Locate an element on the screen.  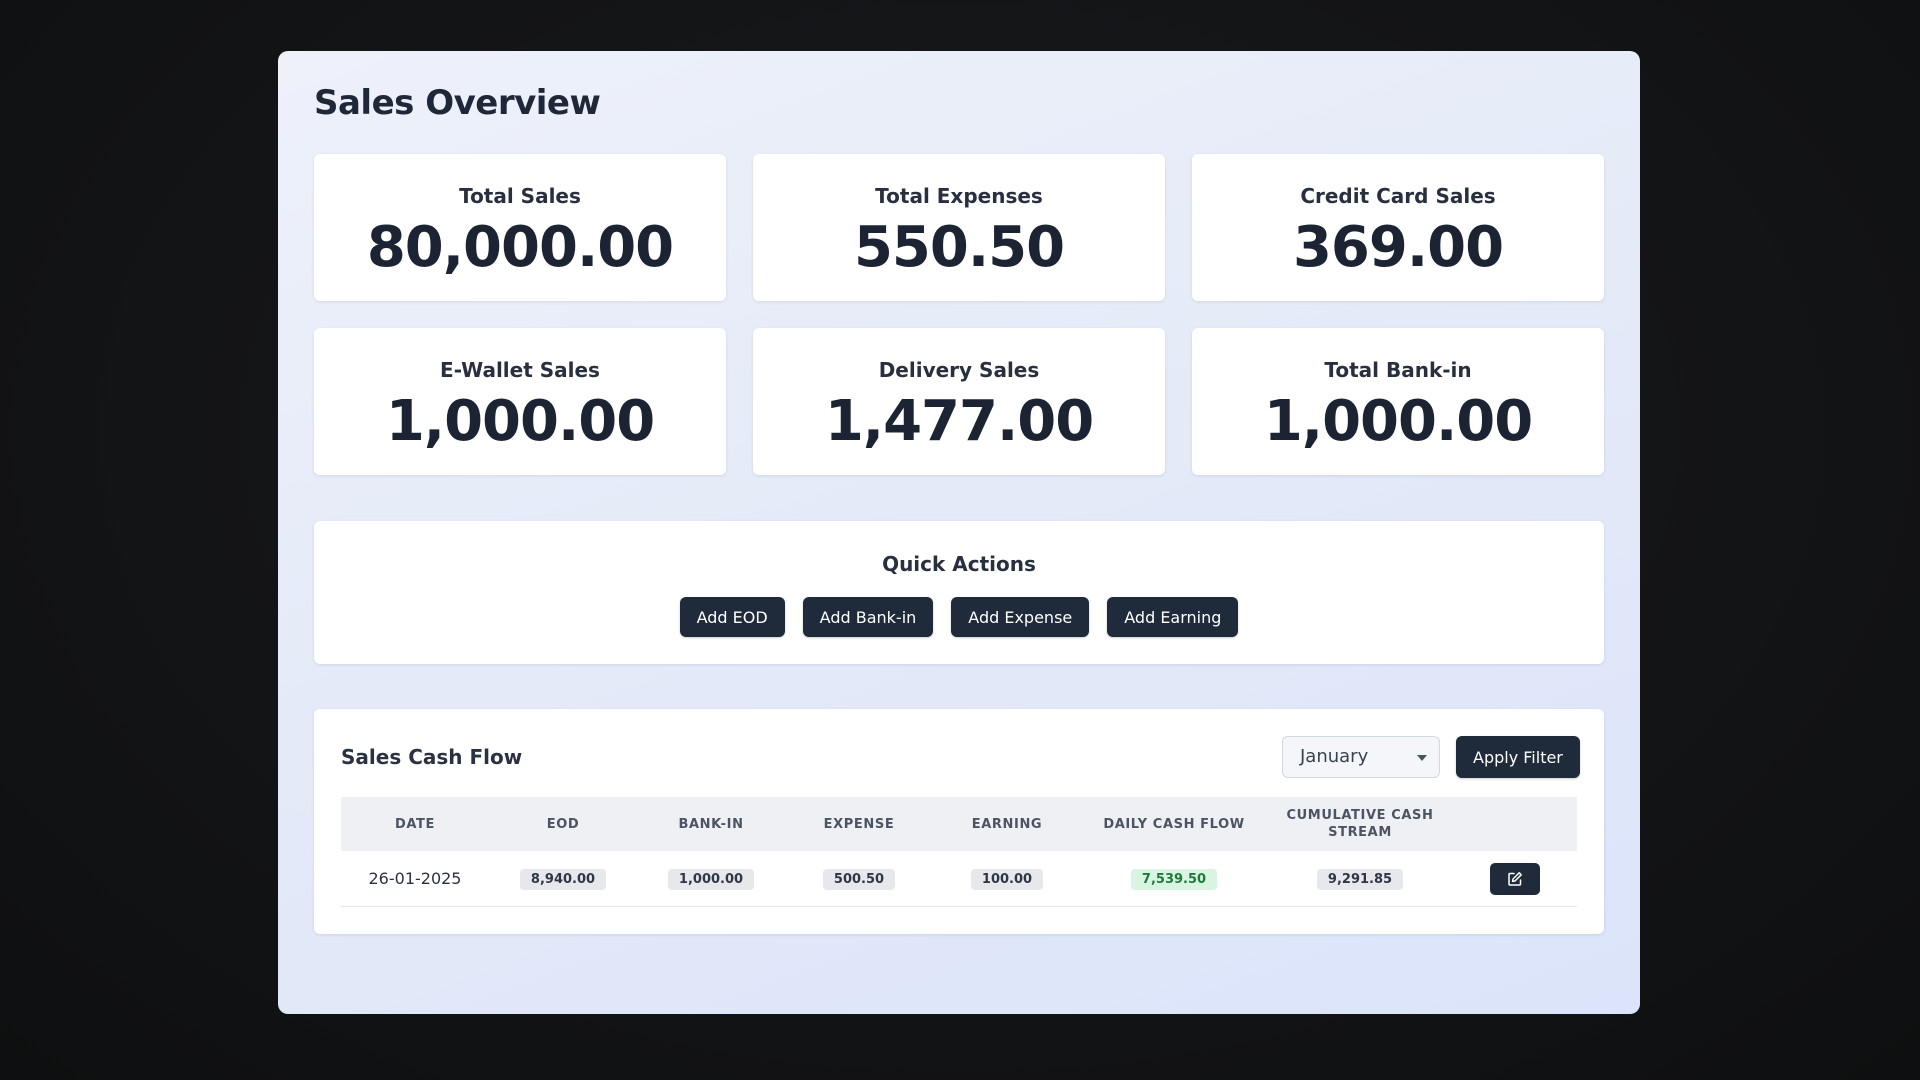
stat-card-e-wallet-sales: E-Wallet Sales 1,000.00 is located at coordinates (520, 401).